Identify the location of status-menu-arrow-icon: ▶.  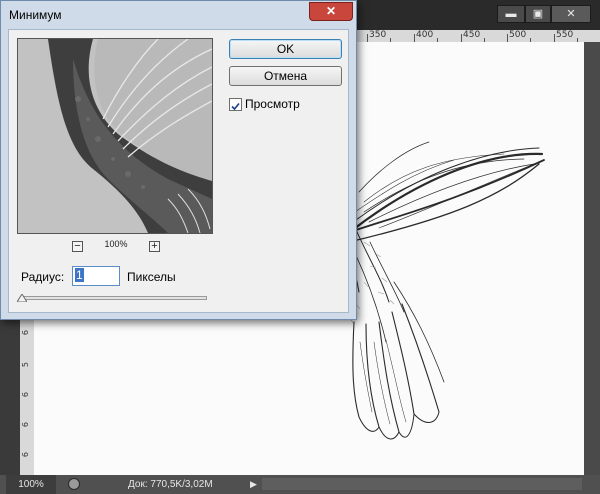
(253, 484).